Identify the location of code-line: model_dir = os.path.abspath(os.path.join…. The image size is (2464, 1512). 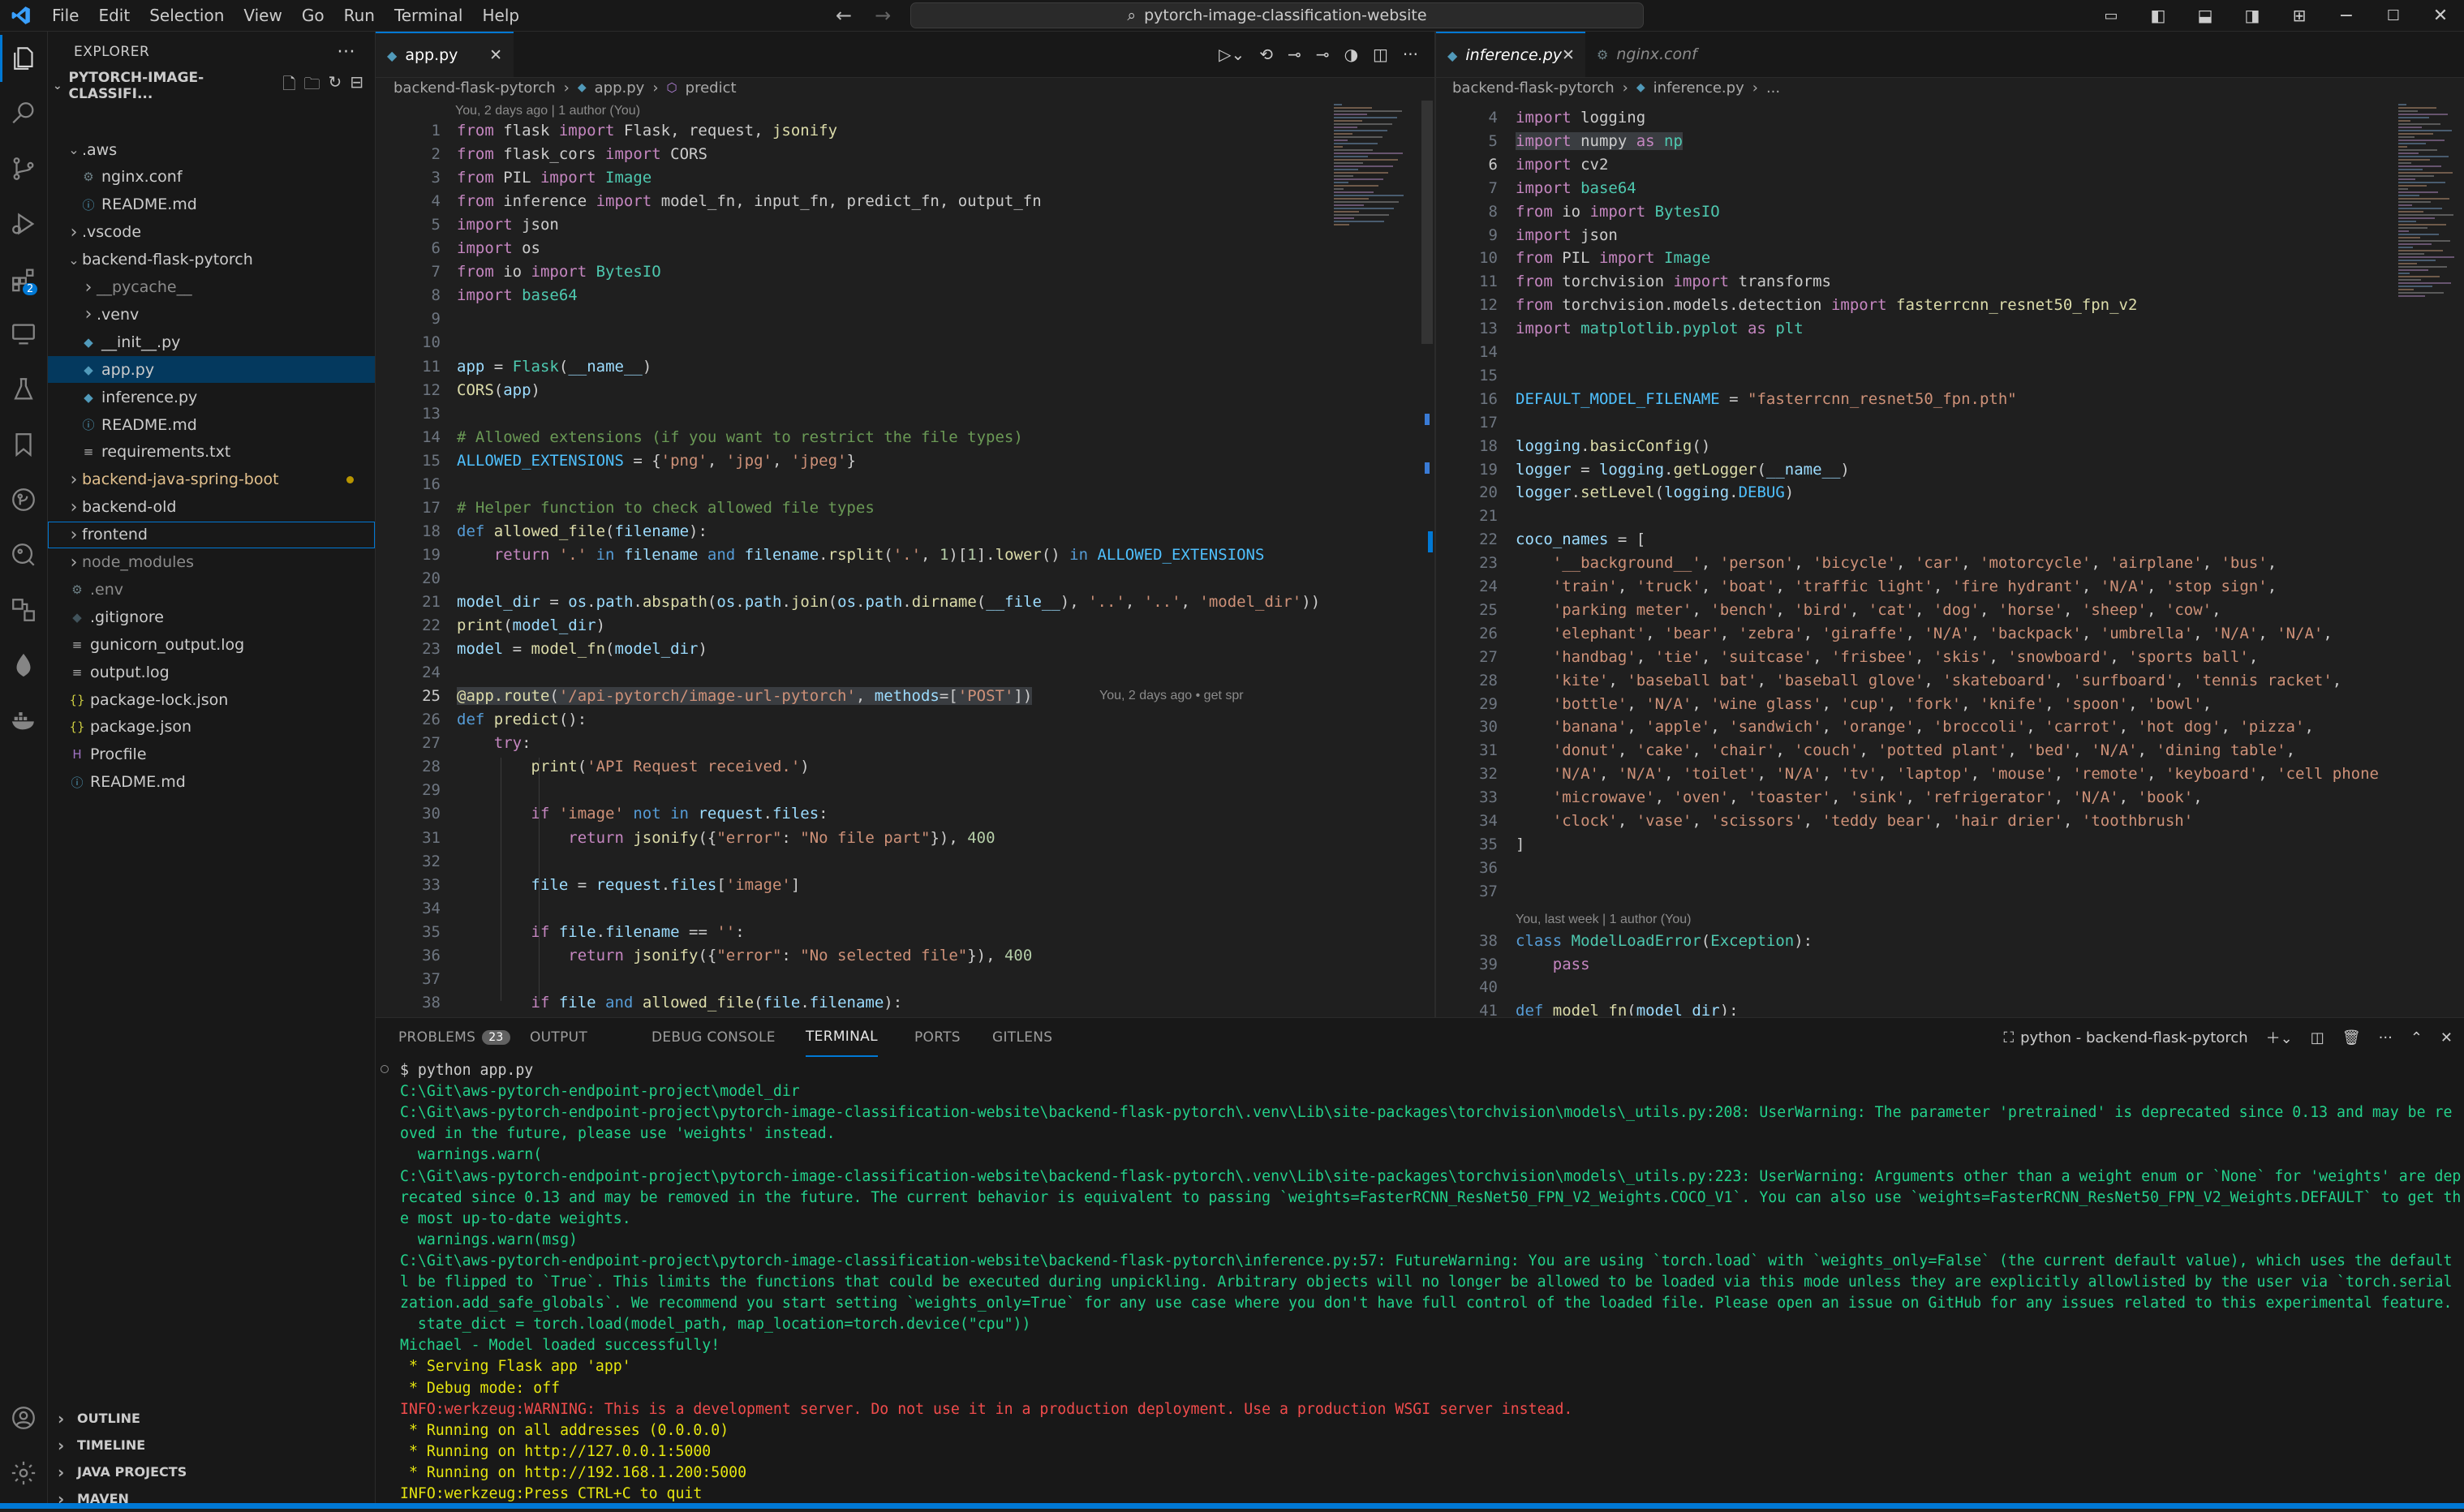
(888, 602).